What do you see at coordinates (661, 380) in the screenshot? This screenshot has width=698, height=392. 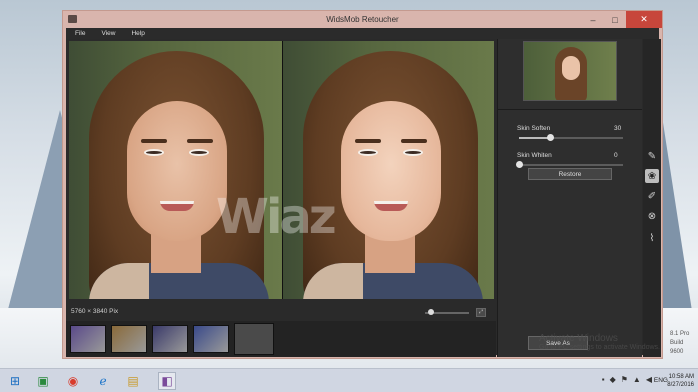 I see `language-indicator: ENG` at bounding box center [661, 380].